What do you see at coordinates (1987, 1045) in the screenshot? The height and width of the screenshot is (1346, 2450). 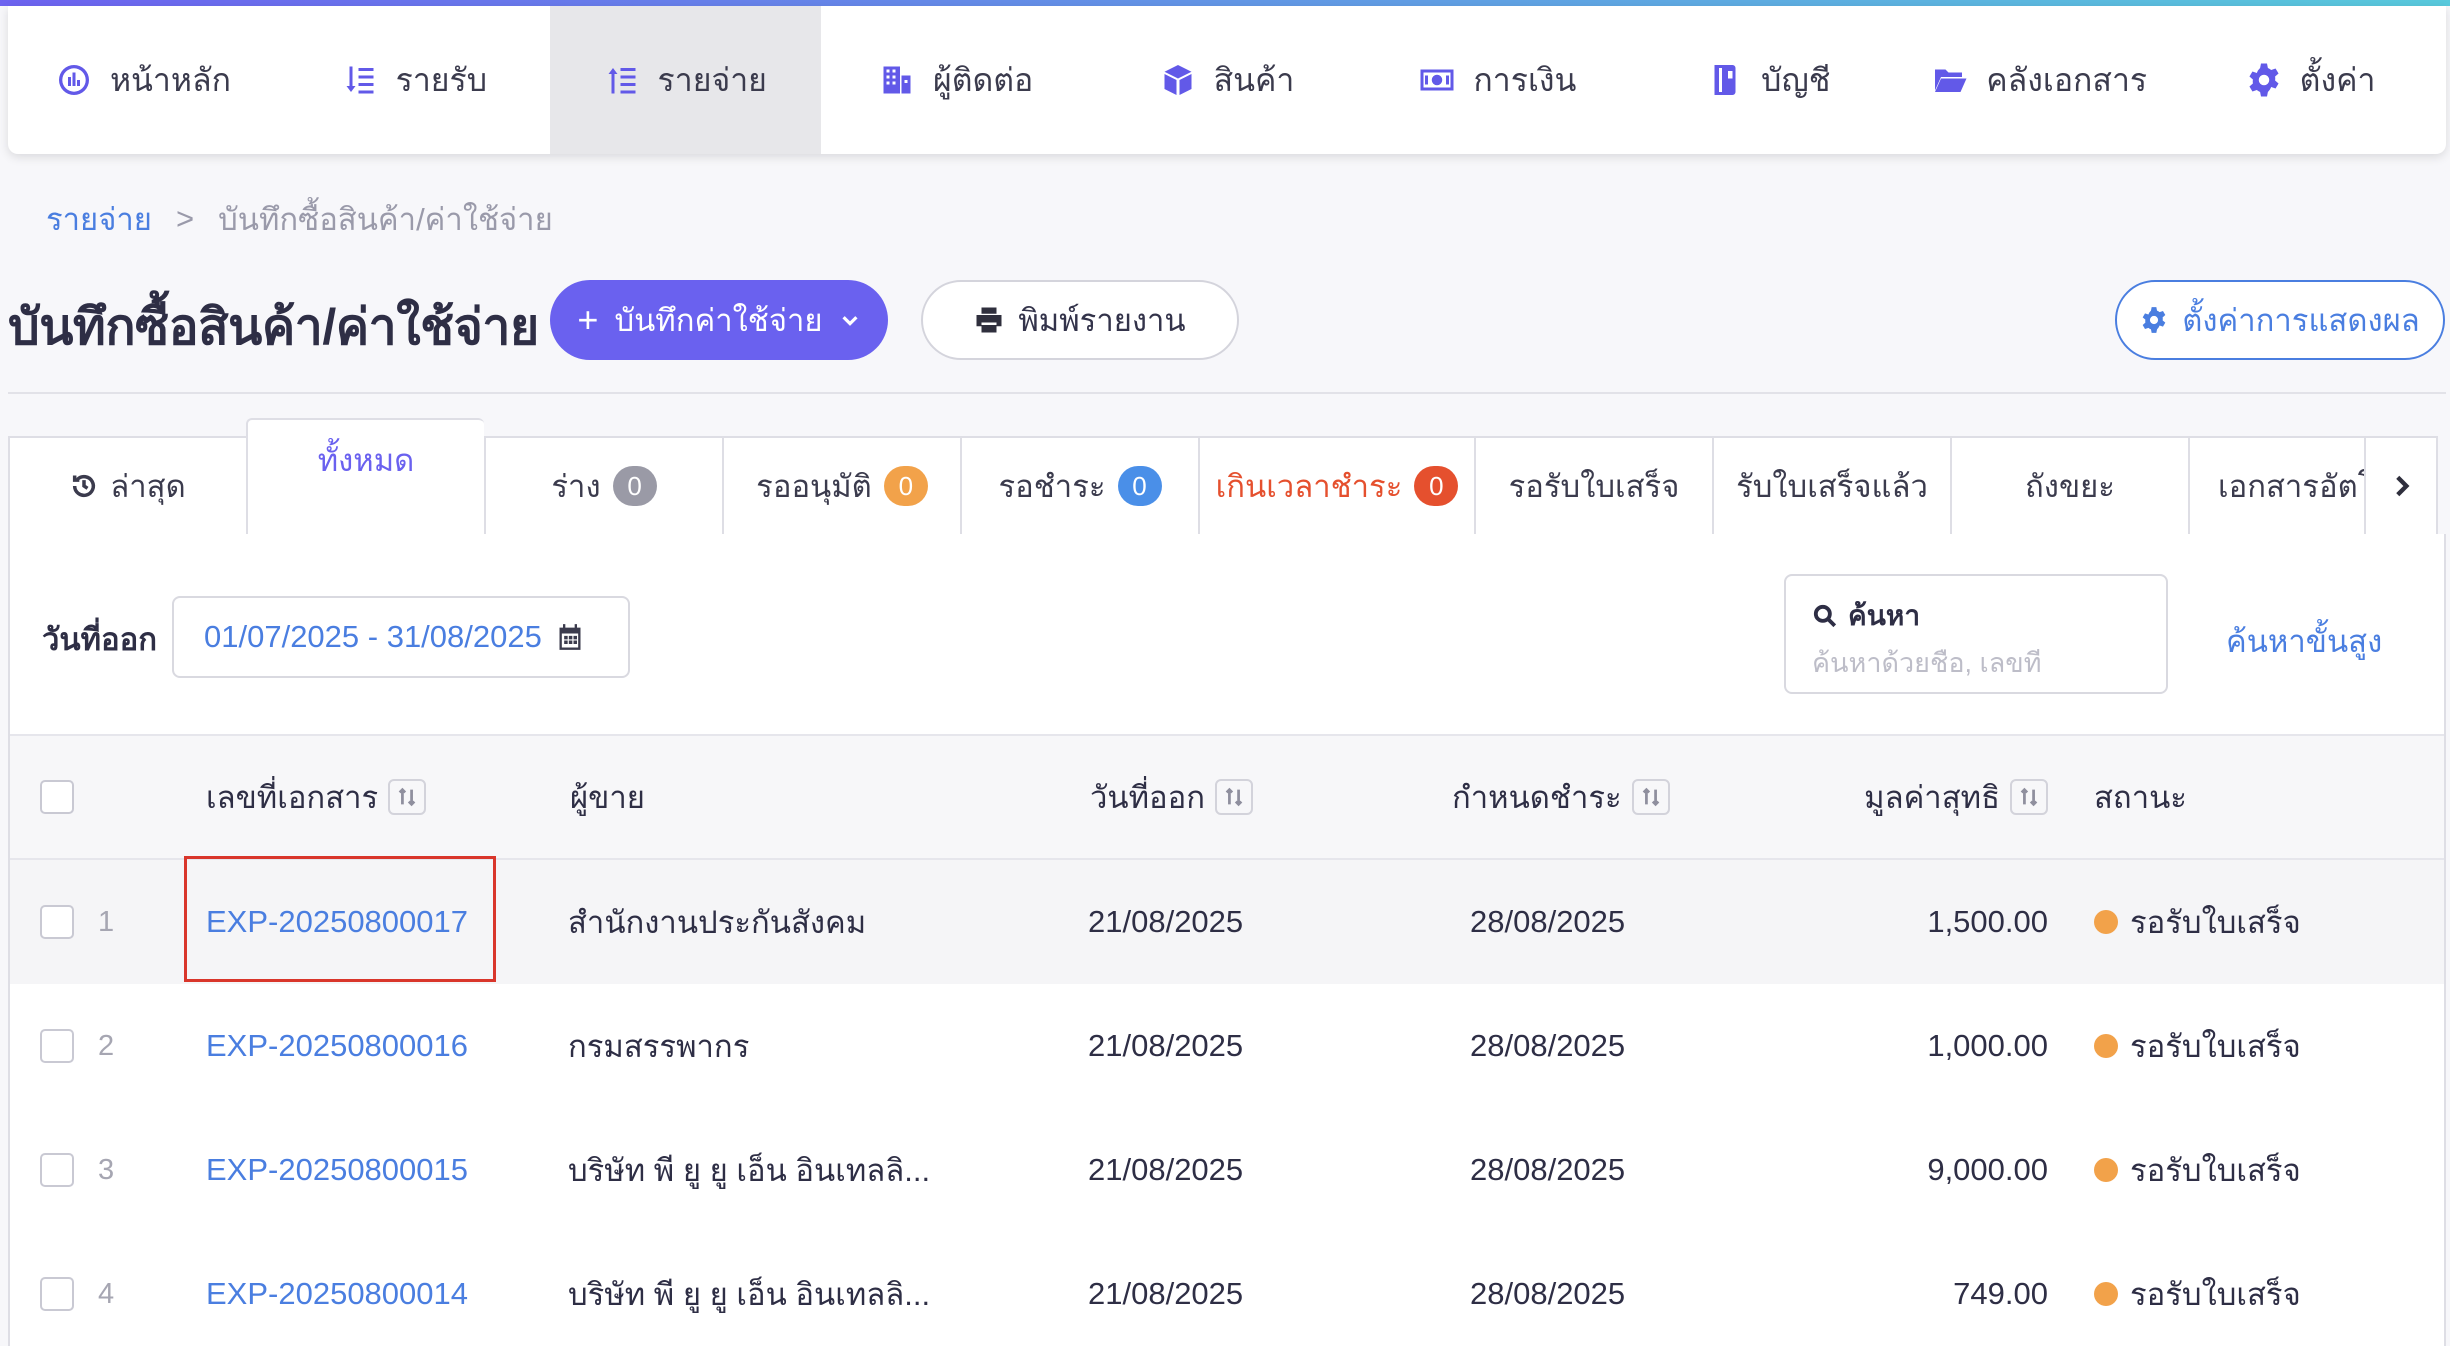 I see `net-amount: 1,000.00` at bounding box center [1987, 1045].